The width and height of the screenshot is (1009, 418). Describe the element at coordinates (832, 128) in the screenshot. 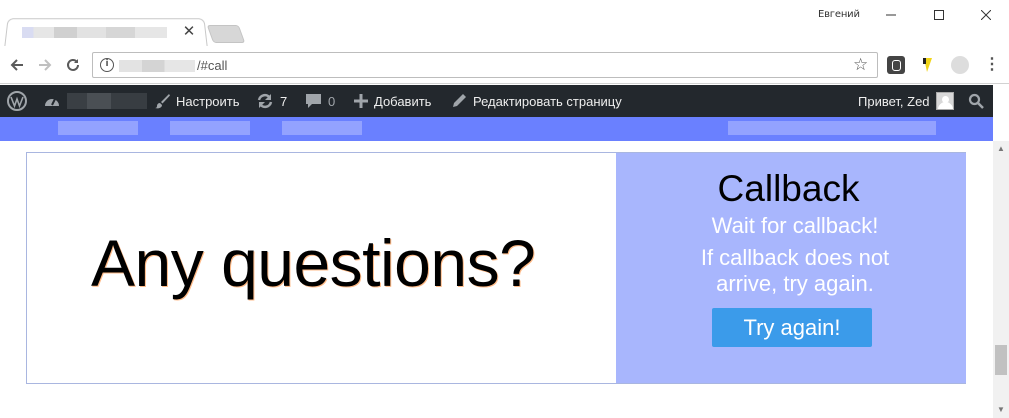

I see `nav-contact-redacted` at that location.